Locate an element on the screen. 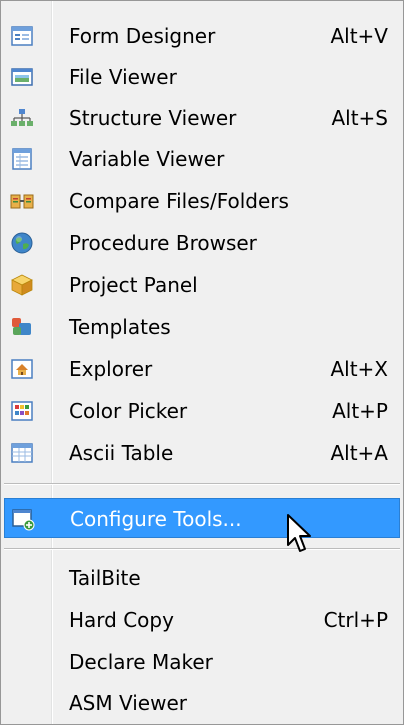 The height and width of the screenshot is (725, 404). configure-tools-icon is located at coordinates (23, 520).